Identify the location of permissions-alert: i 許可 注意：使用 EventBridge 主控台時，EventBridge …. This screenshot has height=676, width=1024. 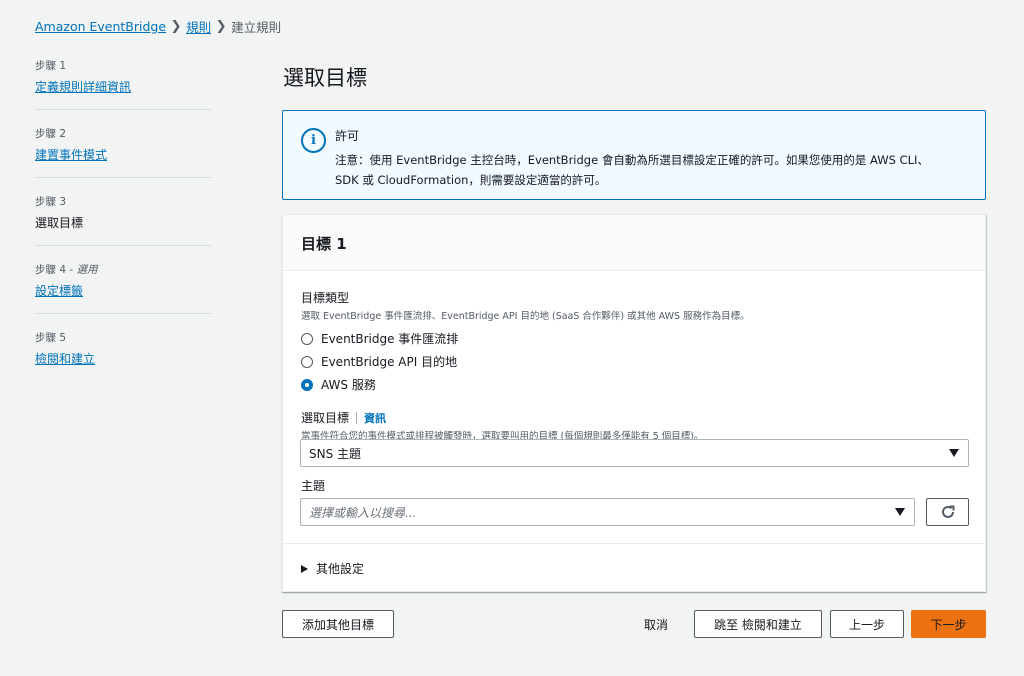
(634, 155).